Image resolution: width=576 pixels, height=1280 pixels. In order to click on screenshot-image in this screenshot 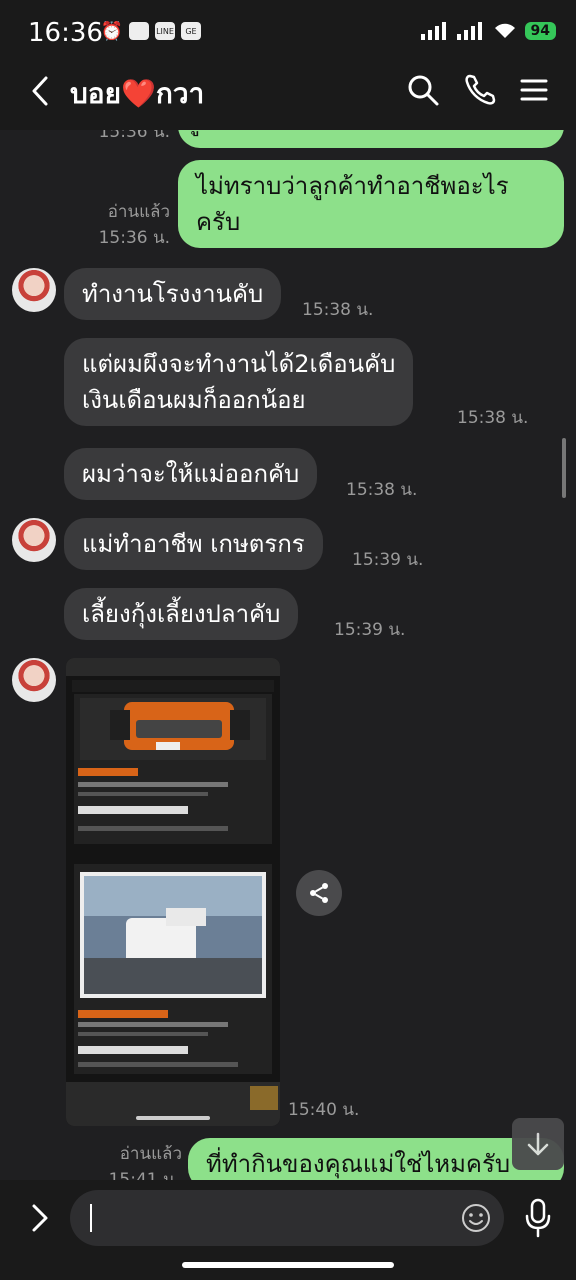, I will do `click(173, 892)`.